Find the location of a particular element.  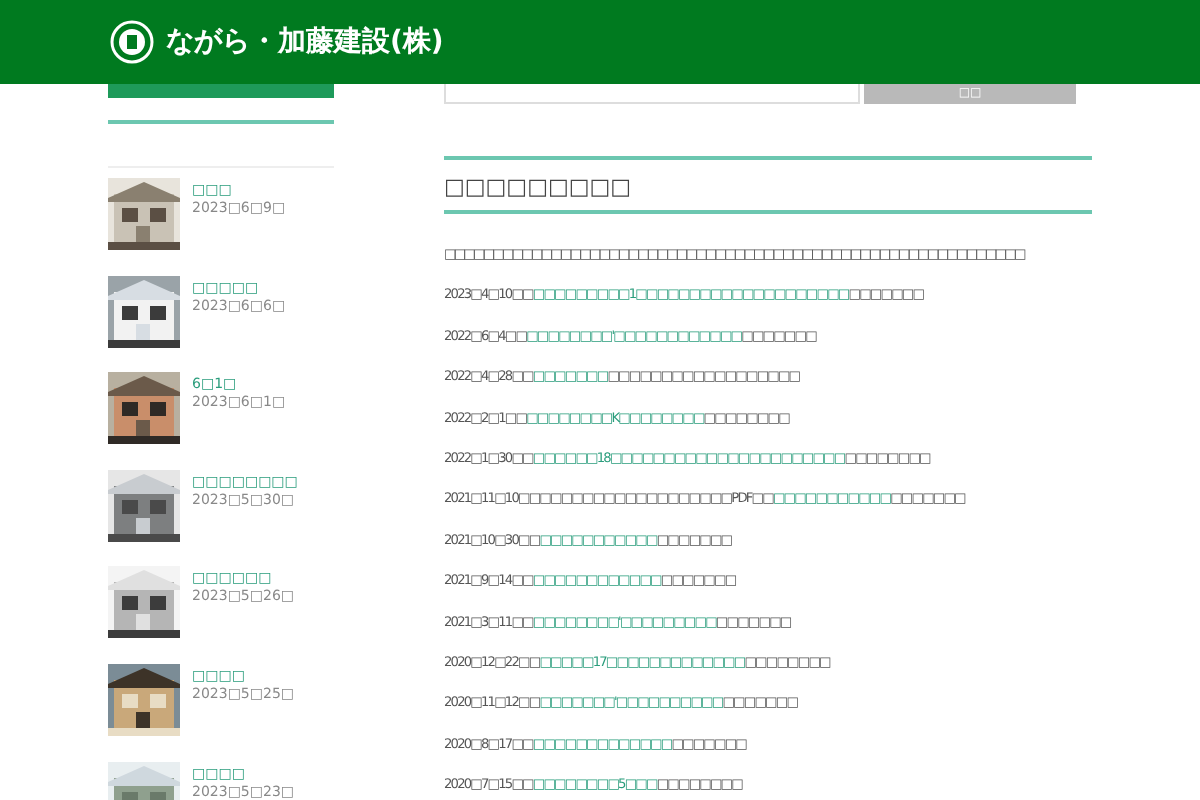

section-heading: □□□□□□□□□ is located at coordinates (539, 188).